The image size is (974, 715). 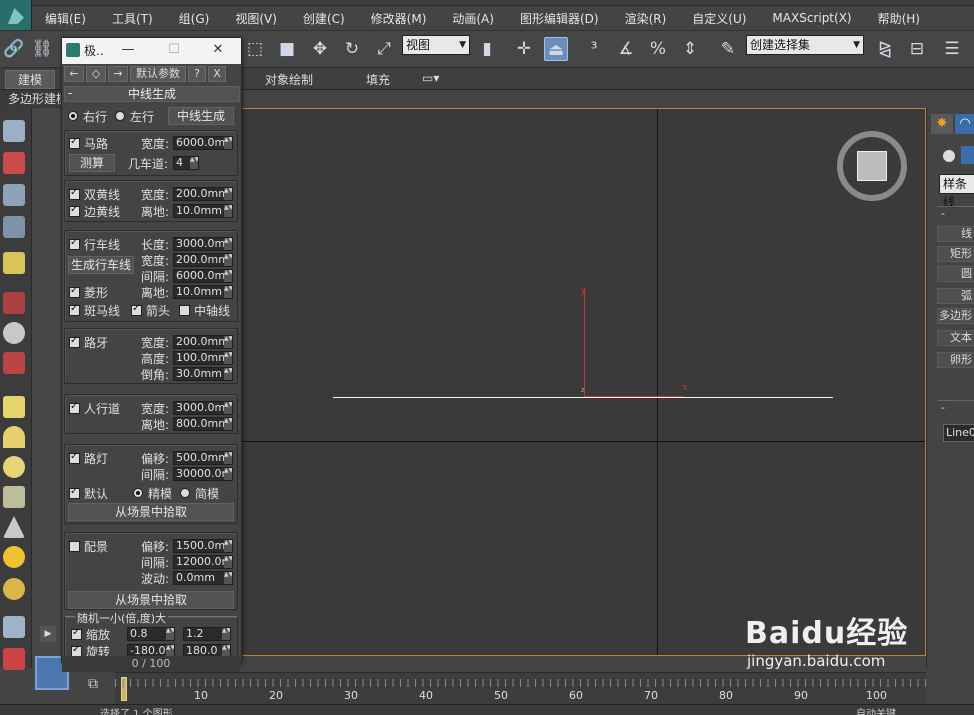 I want to click on home-button: ◇, so click(x=96, y=74).